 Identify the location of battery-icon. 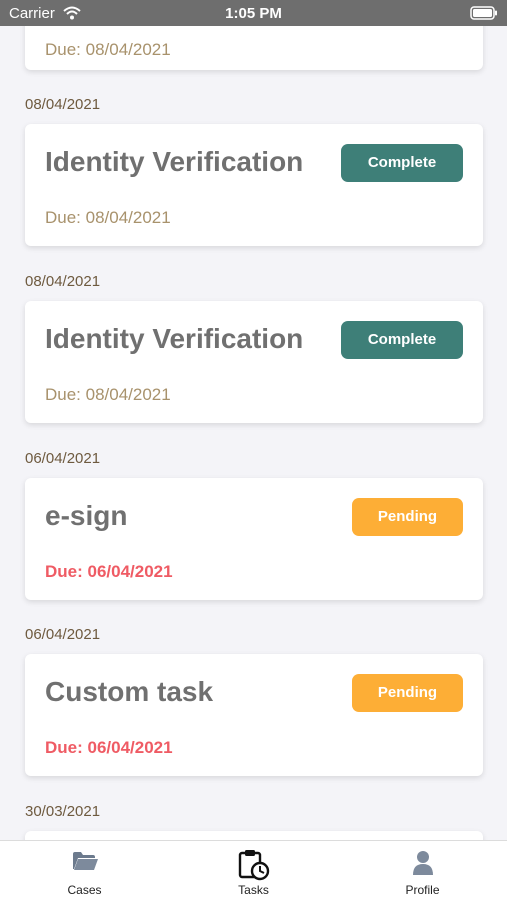
(484, 15).